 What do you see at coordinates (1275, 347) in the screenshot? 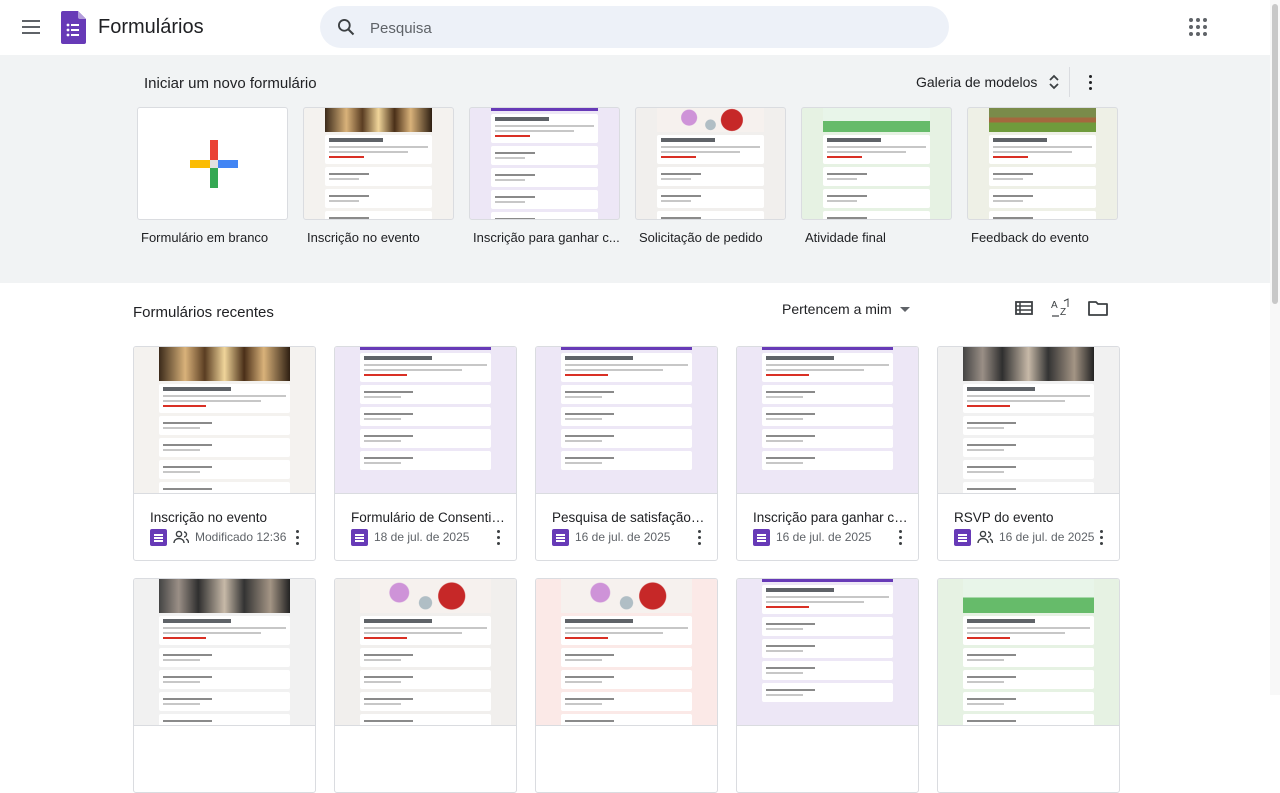
I see `page-scrollbar` at bounding box center [1275, 347].